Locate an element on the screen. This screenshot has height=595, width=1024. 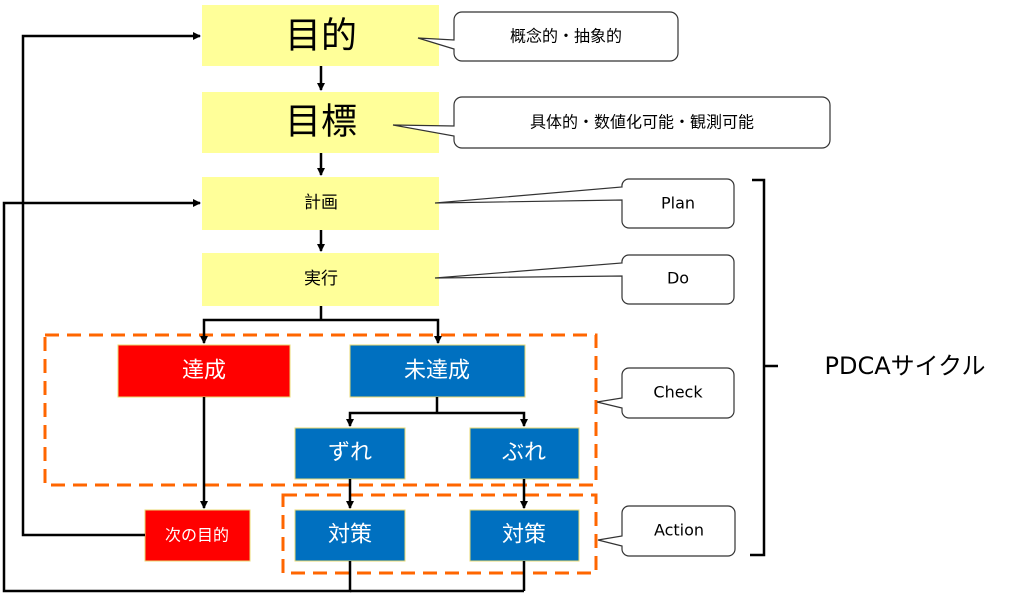
loop-next-purpose-to-purpose is located at coordinates (111, 284).